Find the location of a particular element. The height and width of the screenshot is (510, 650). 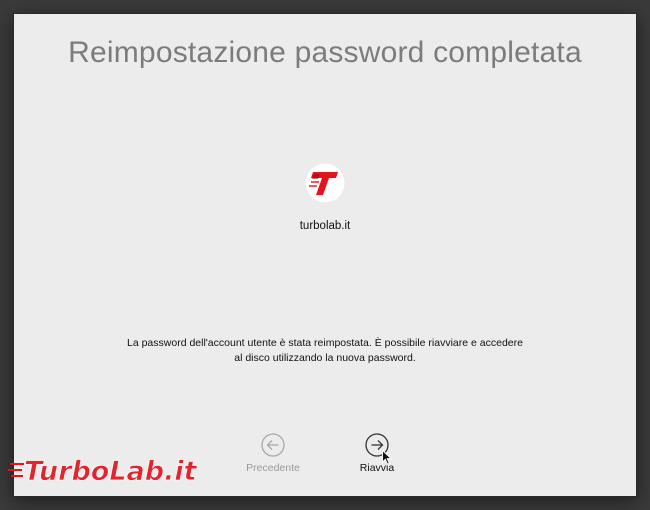

back-button: Precedente is located at coordinates (273, 456).